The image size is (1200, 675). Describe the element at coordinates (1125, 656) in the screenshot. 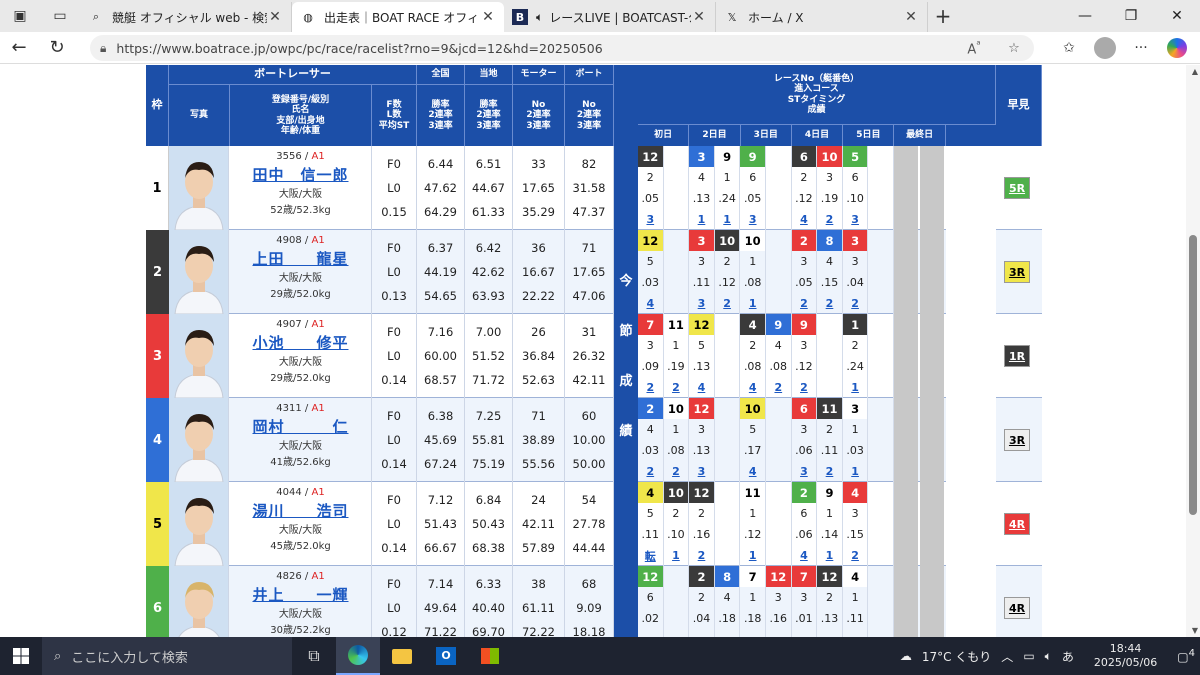

I see `clock: 18:44 2025/05/06` at that location.